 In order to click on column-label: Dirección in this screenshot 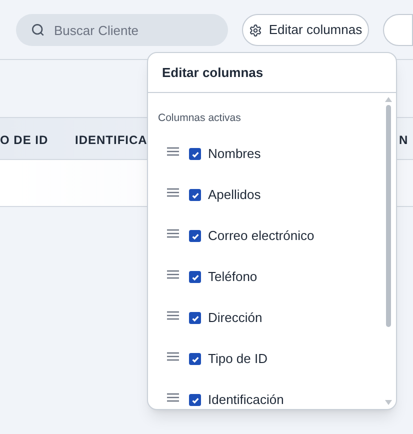, I will do `click(235, 318)`.